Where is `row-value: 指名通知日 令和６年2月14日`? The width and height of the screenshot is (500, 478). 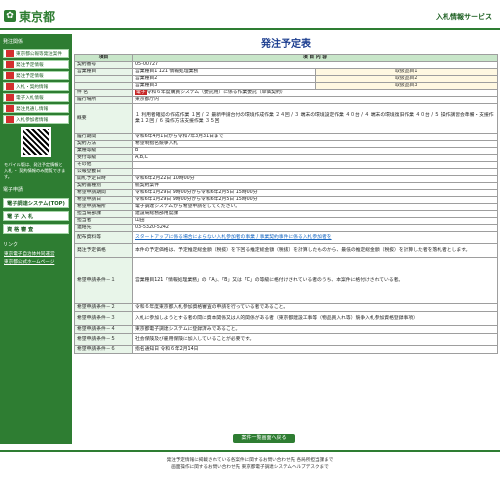
row-value: 指名通知日 令和６年2月14日 is located at coordinates (315, 349).